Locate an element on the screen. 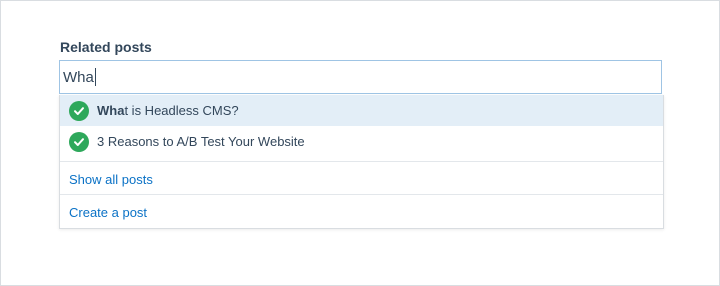  title-remainder: t is Headless CMS? is located at coordinates (181, 110).